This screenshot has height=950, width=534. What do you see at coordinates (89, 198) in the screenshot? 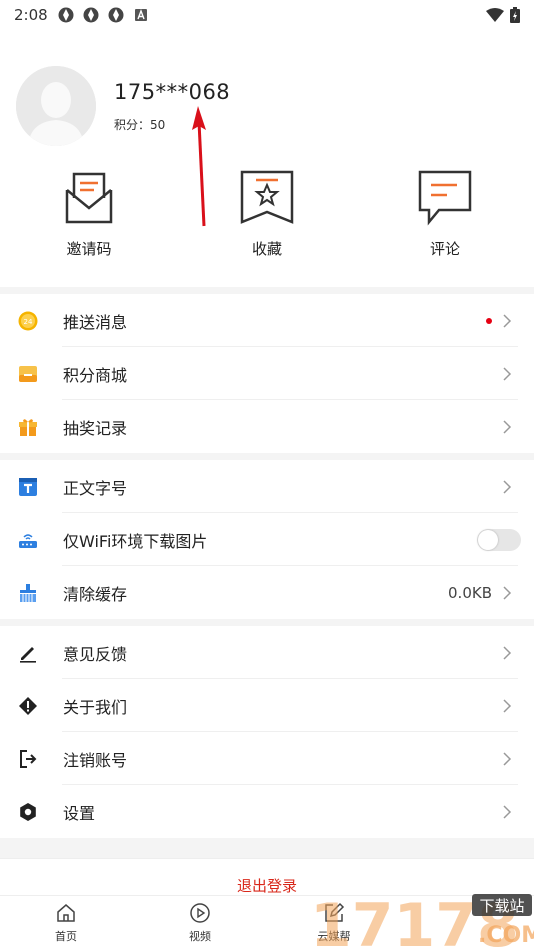
I see `invite-envelope-icon` at bounding box center [89, 198].